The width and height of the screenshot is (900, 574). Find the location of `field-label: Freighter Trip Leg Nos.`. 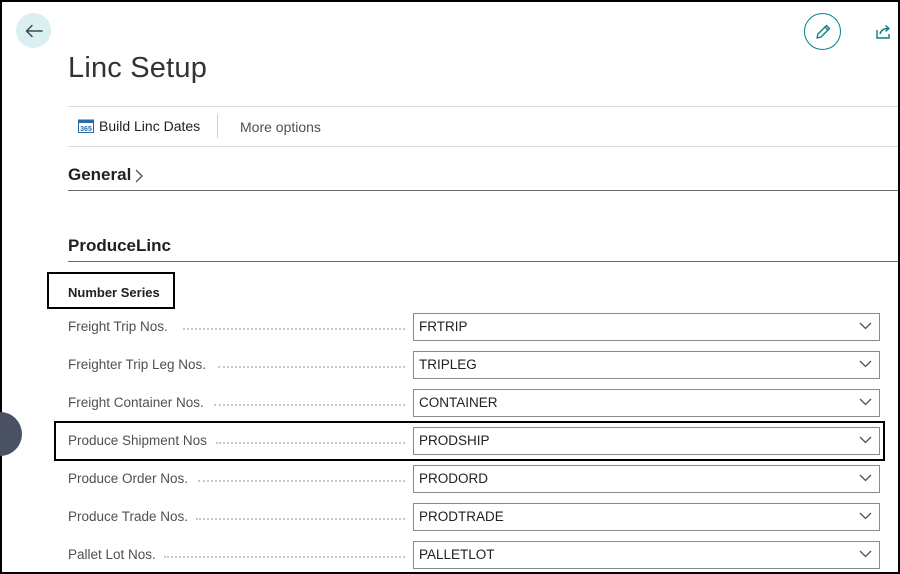

field-label: Freighter Trip Leg Nos. is located at coordinates (140, 364).